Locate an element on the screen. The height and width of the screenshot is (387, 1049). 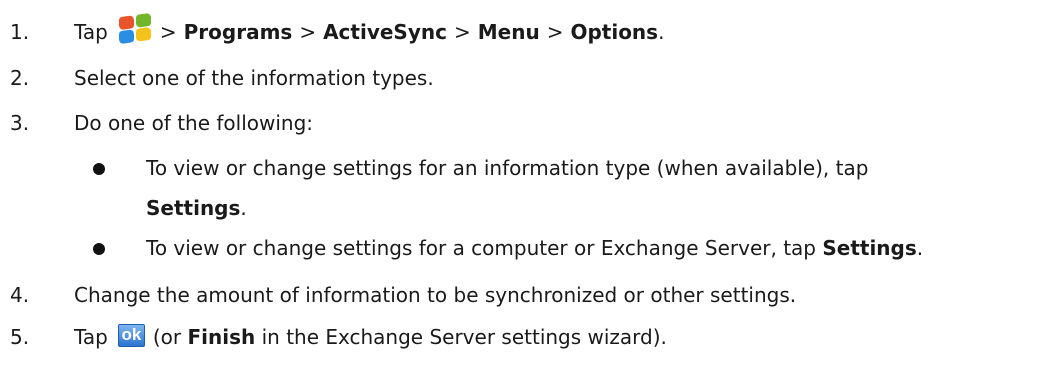
step-text: Do one of the following: is located at coordinates (194, 123).